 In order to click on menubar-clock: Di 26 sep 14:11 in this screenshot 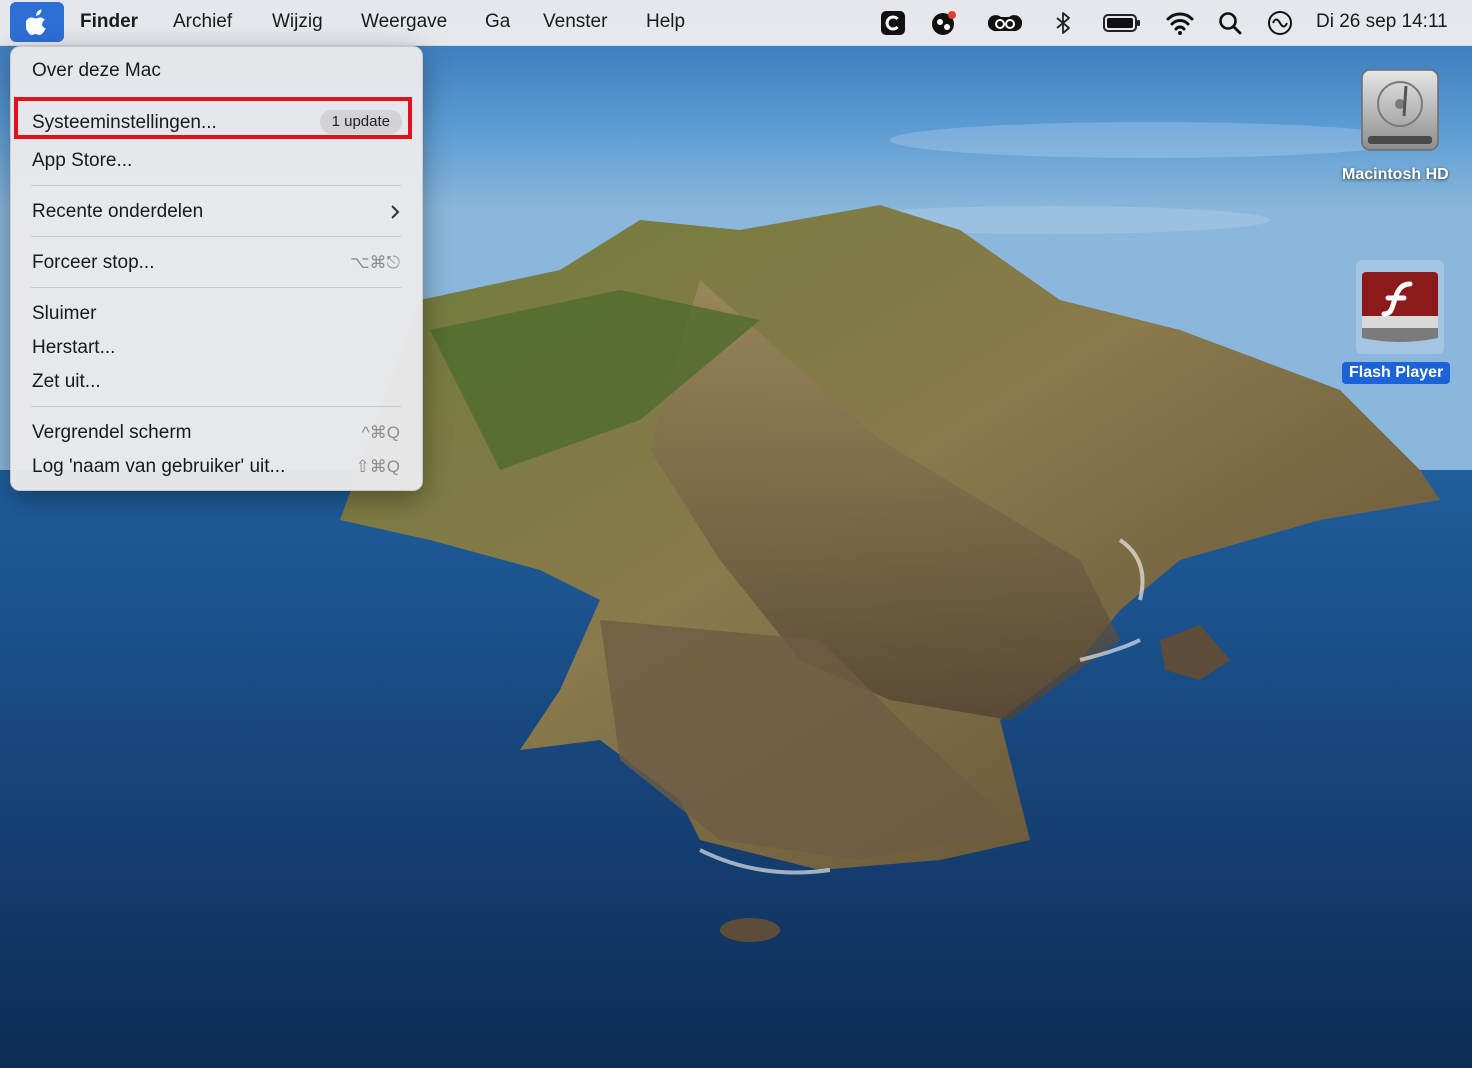, I will do `click(1382, 22)`.